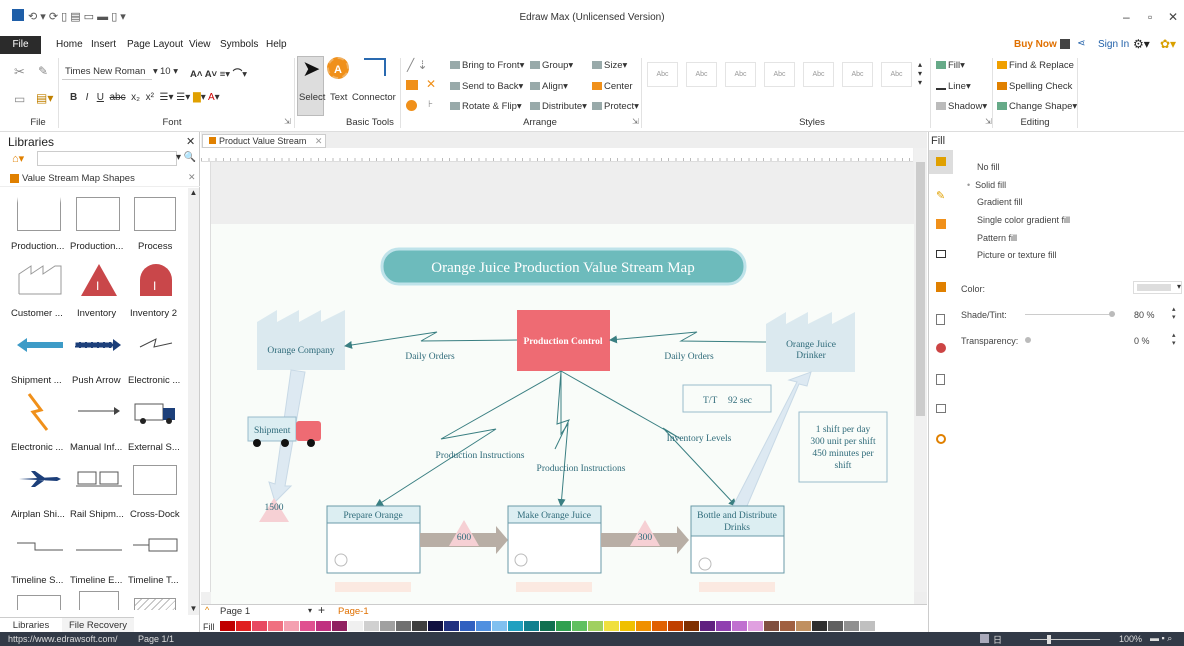 This screenshot has width=1184, height=646. I want to click on image-tab-icon, so click(941, 254).